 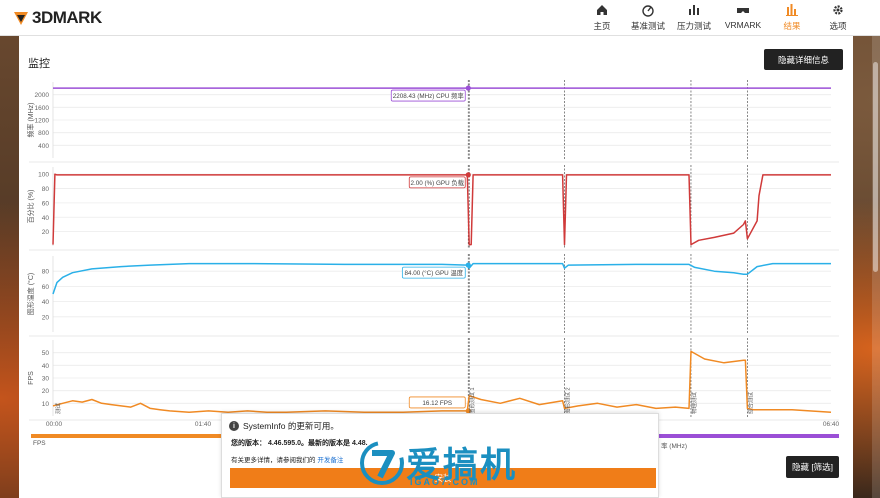 I want to click on watermark-logo-icon, so click(x=382, y=462).